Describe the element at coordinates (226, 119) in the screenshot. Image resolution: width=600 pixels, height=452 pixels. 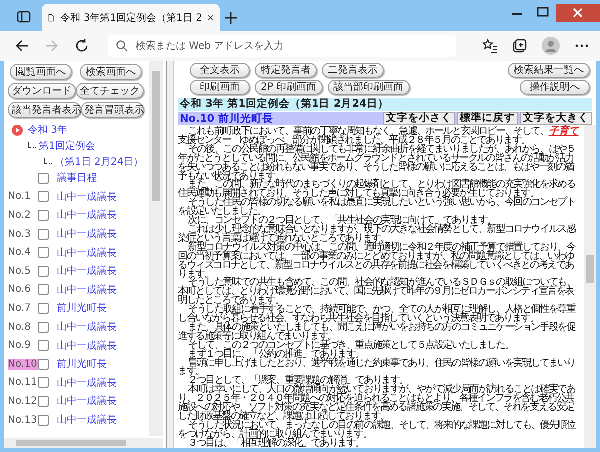
I see `speaker-heading: No.10 前川光町長` at that location.